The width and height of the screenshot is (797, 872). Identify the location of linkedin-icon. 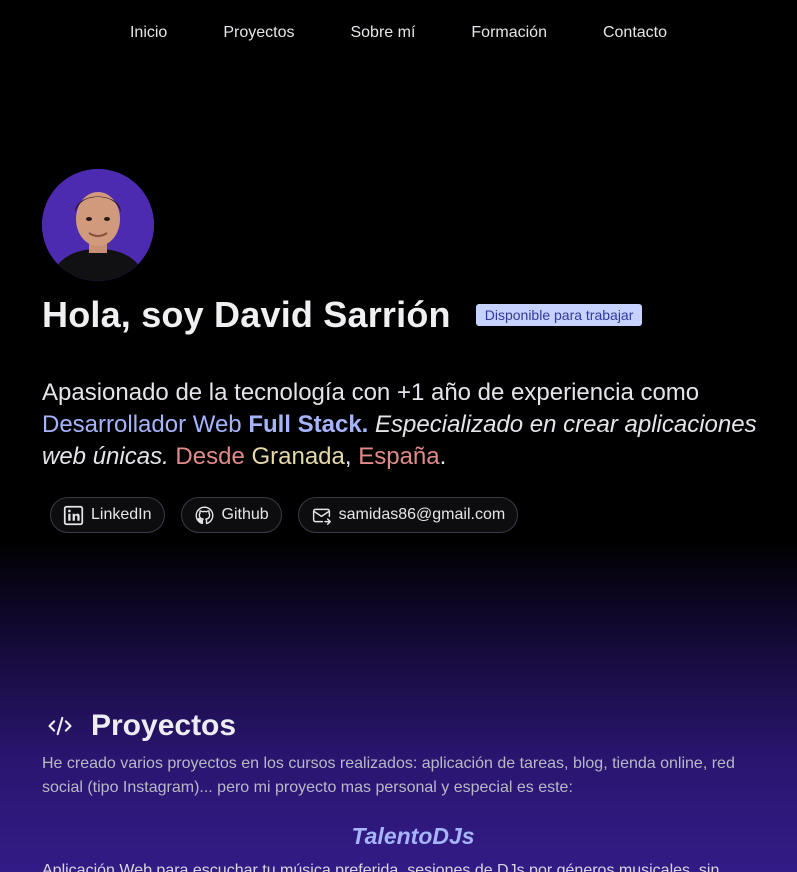
(73, 515).